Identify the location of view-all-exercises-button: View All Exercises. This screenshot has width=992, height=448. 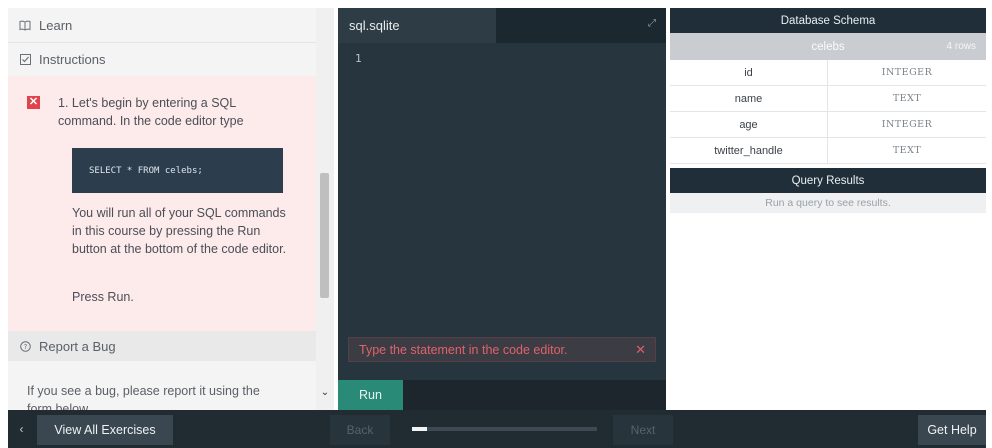
(105, 430).